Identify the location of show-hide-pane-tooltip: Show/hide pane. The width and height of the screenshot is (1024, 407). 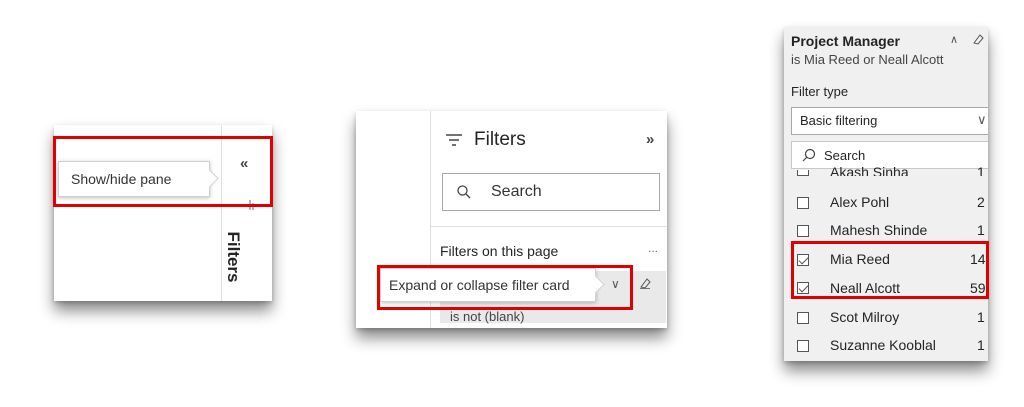
(134, 179).